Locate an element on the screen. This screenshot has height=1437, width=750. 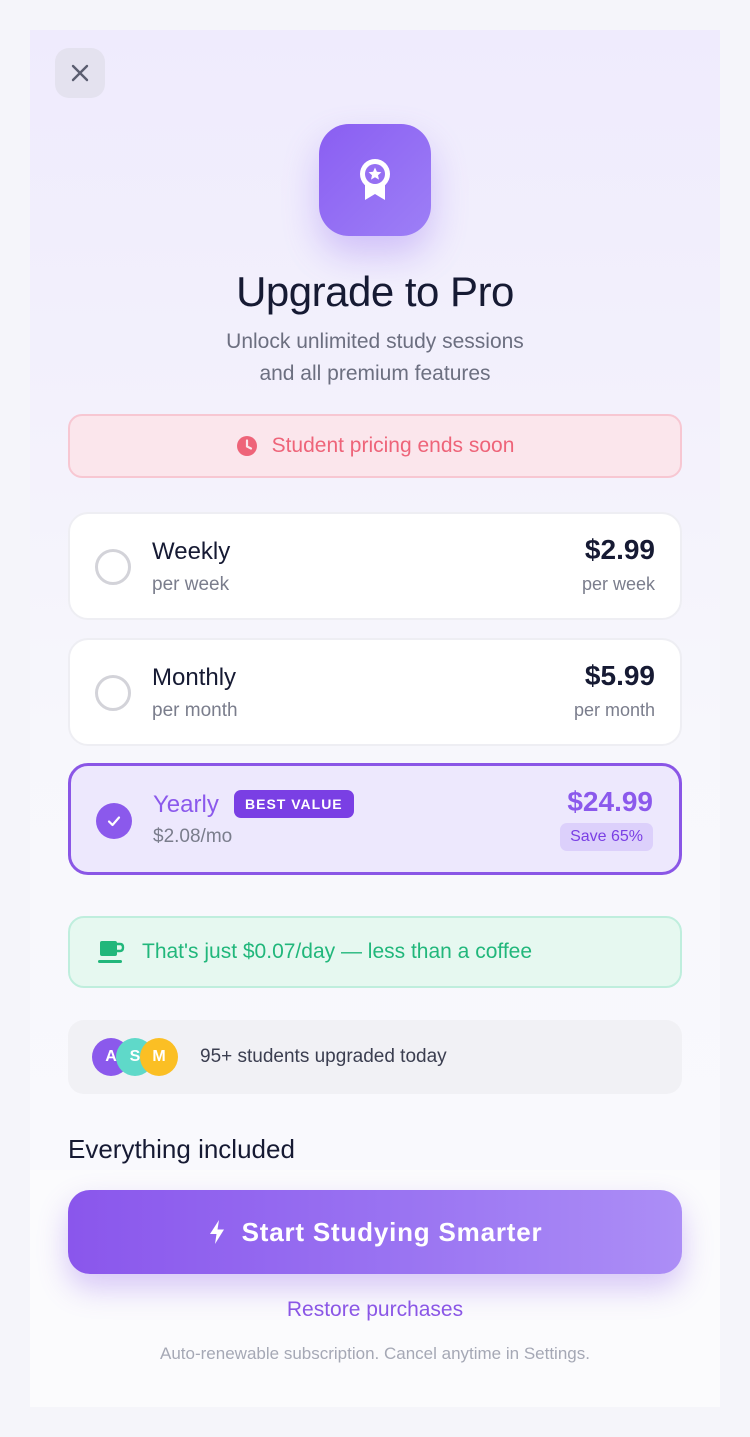
social-proof-text: 95+ students upgraded today is located at coordinates (323, 1056).